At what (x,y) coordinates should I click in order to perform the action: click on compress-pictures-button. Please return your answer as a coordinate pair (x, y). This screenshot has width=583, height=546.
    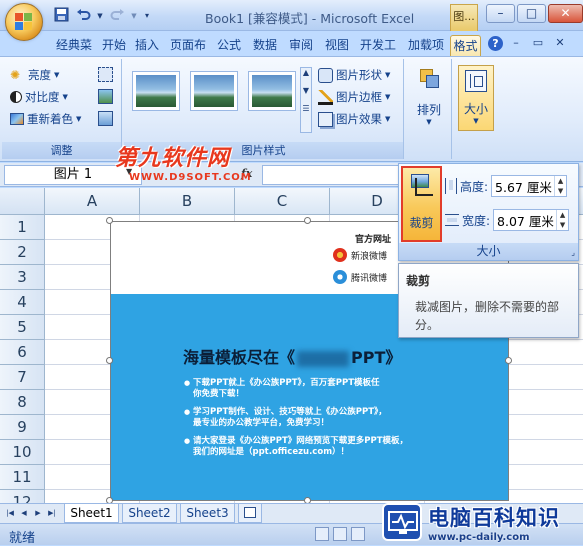
    Looking at the image, I should click on (105, 74).